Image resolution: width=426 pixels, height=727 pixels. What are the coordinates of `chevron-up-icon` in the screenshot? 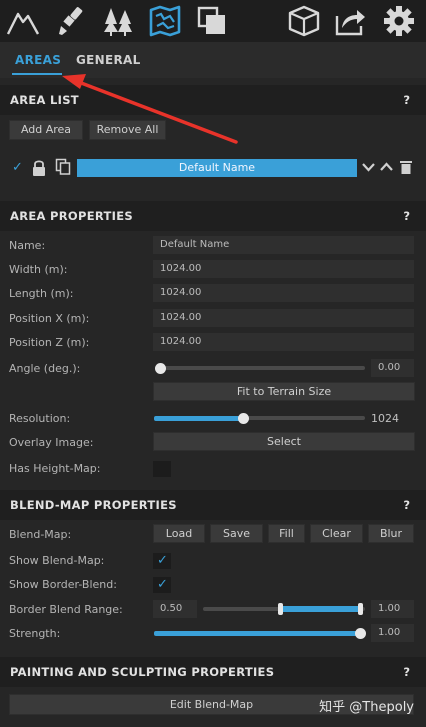 It's located at (386, 167).